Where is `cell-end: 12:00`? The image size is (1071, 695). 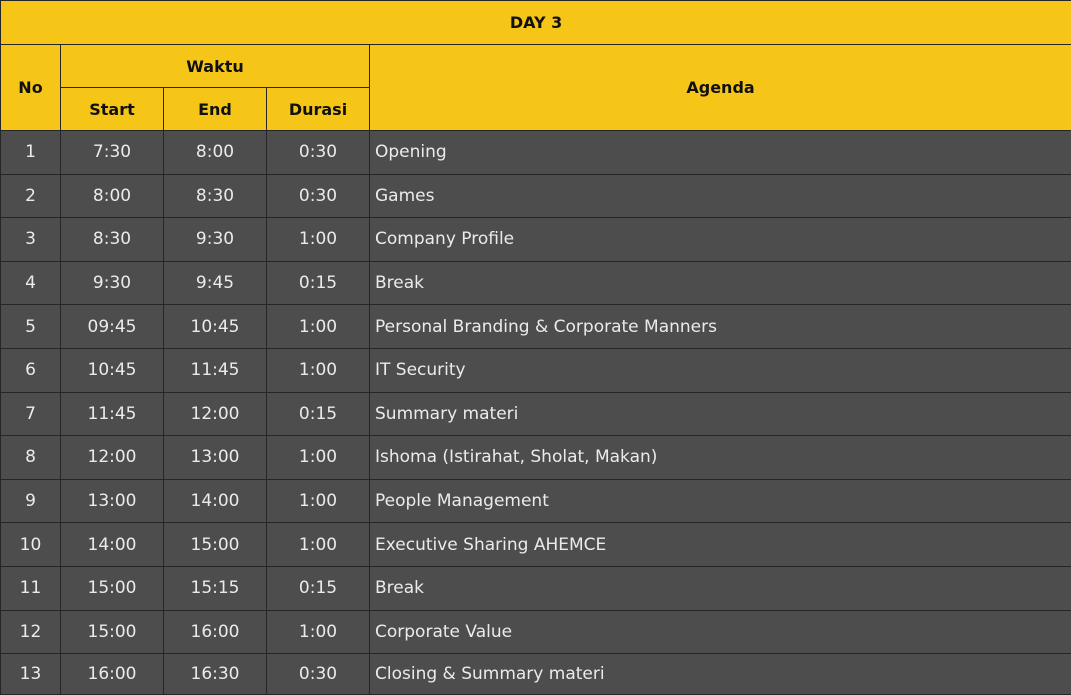 cell-end: 12:00 is located at coordinates (215, 414).